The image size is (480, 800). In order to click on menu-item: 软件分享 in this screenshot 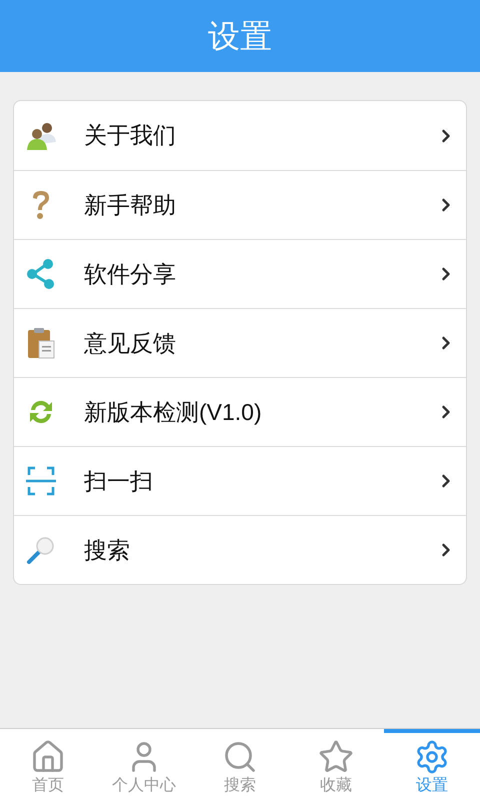, I will do `click(240, 273)`.